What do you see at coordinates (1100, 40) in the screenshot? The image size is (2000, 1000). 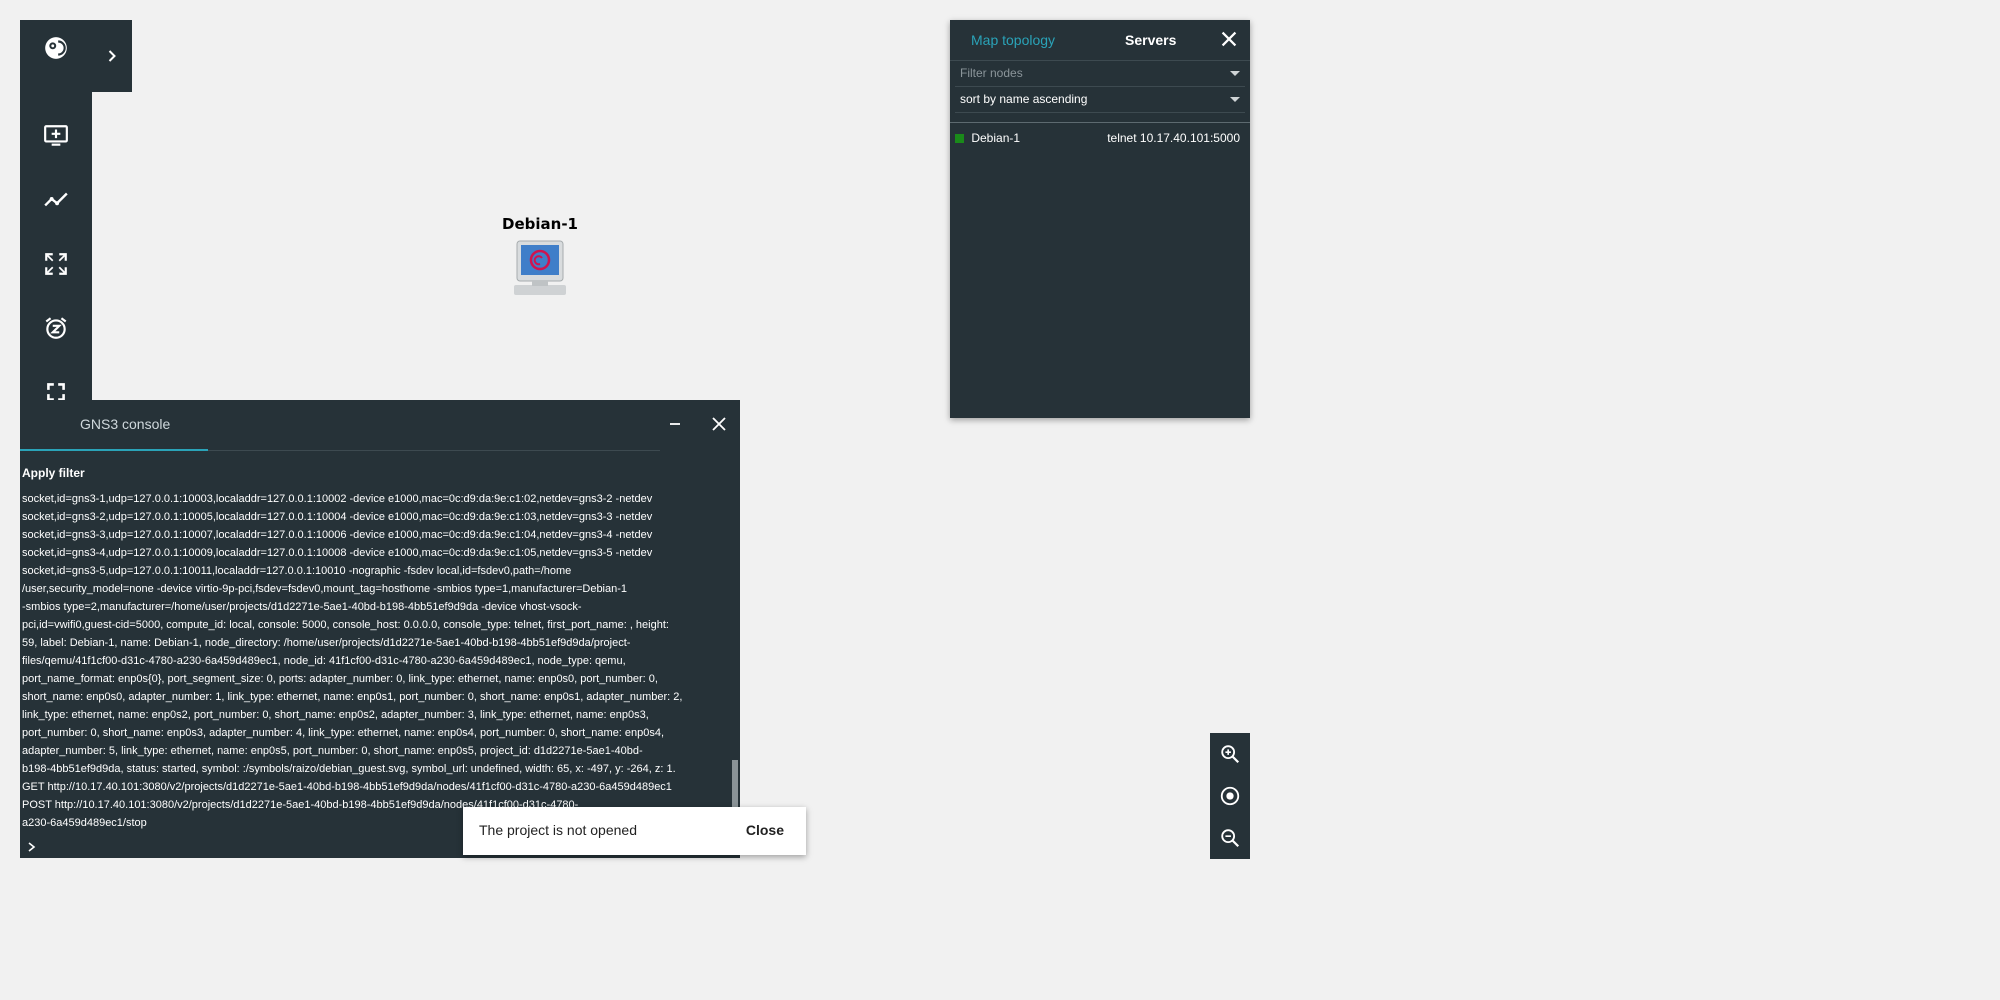 I see `panel-tabs: Map topology Servers` at bounding box center [1100, 40].